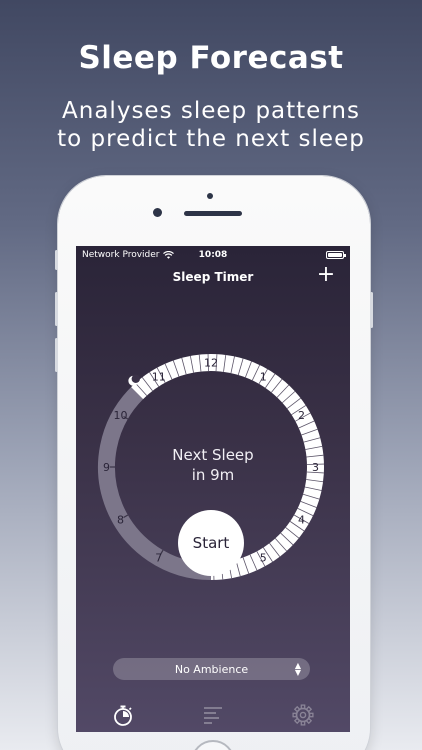 This screenshot has width=422, height=750. I want to click on dial-hour-label: 4, so click(301, 519).